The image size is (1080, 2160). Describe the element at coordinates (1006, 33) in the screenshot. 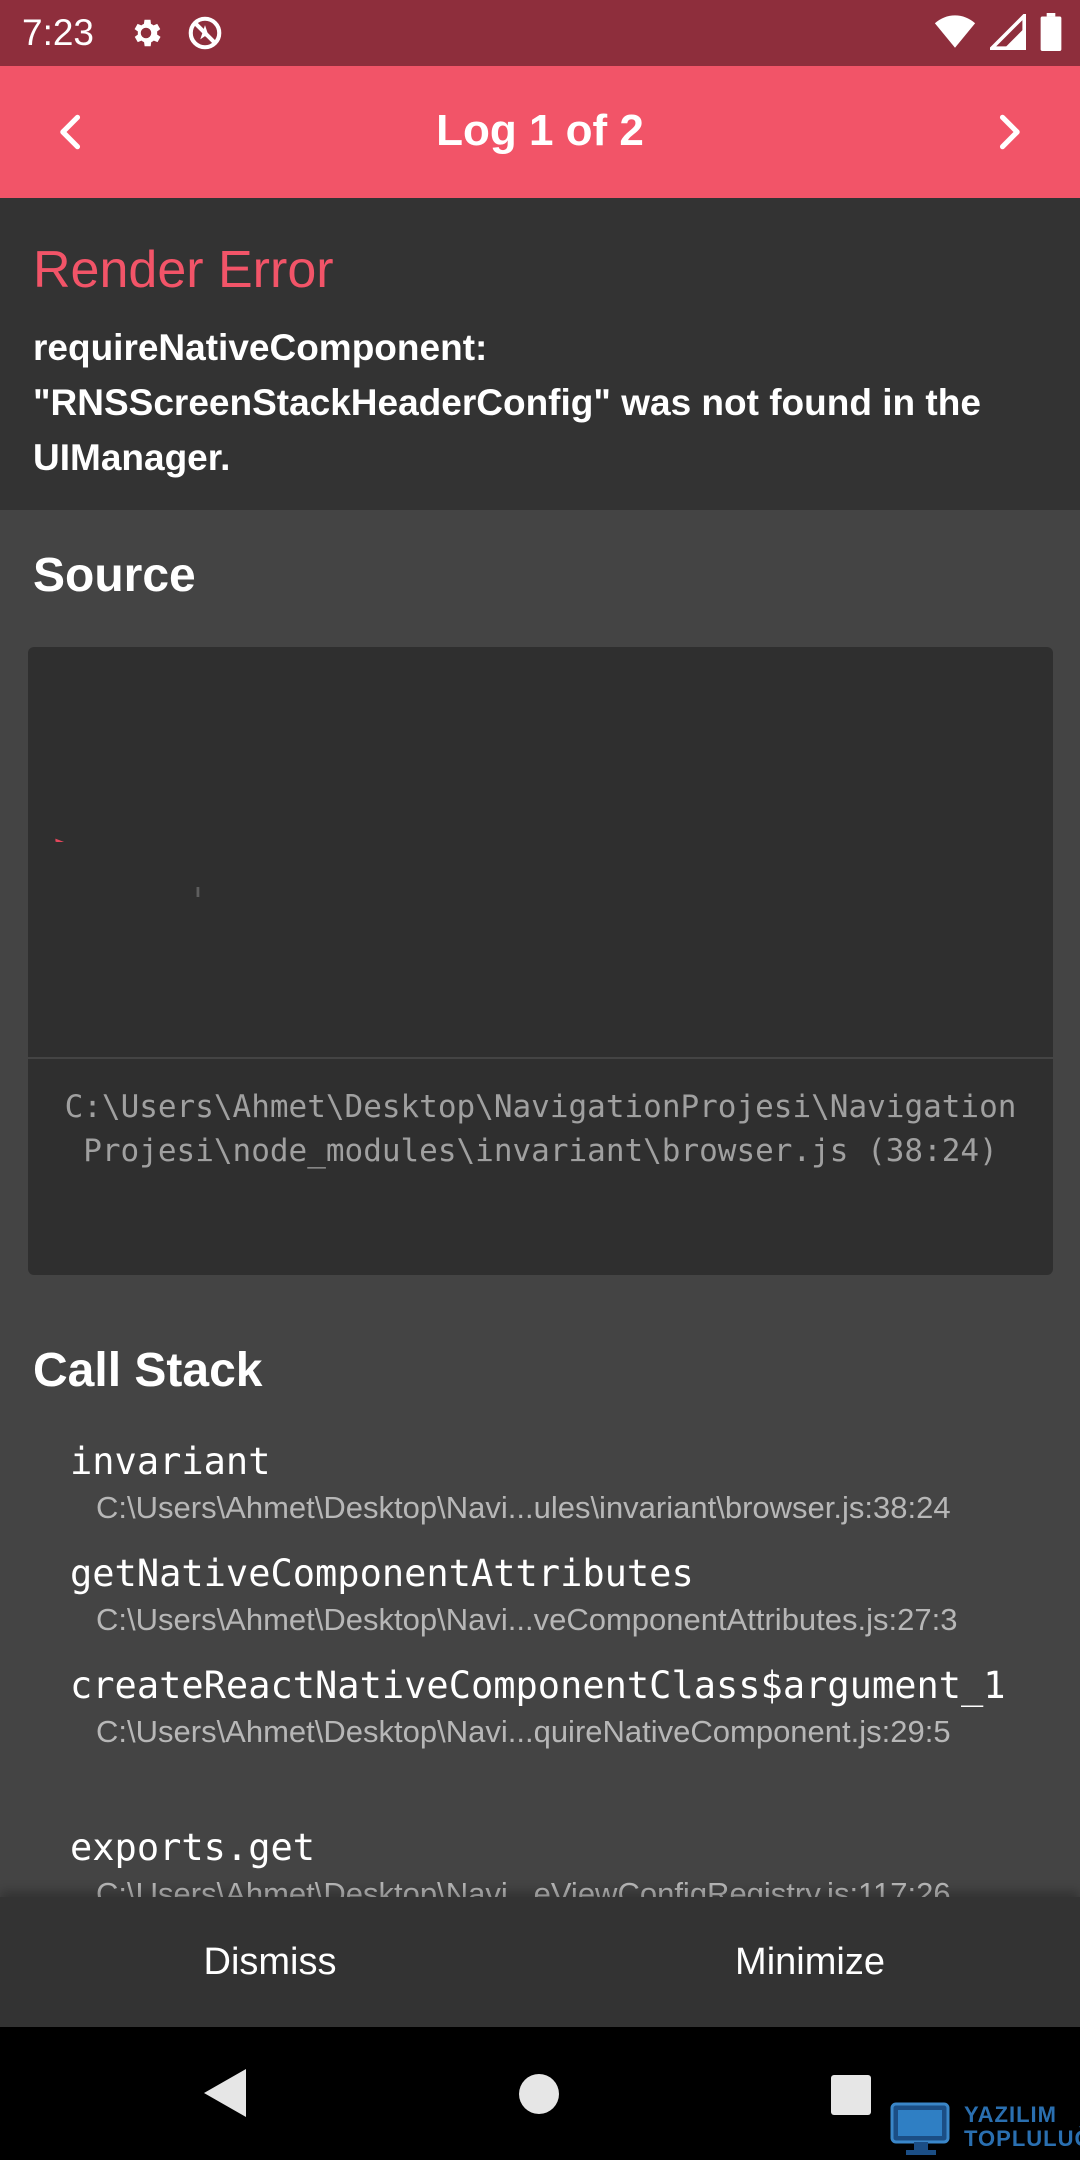

I see `signal-icon` at that location.